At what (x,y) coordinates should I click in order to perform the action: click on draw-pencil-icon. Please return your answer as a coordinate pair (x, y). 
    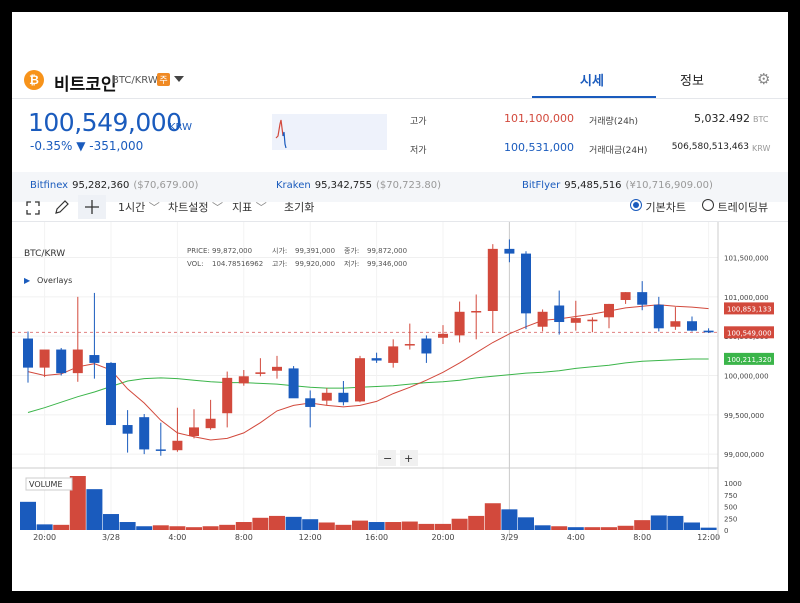
    Looking at the image, I should click on (62, 209).